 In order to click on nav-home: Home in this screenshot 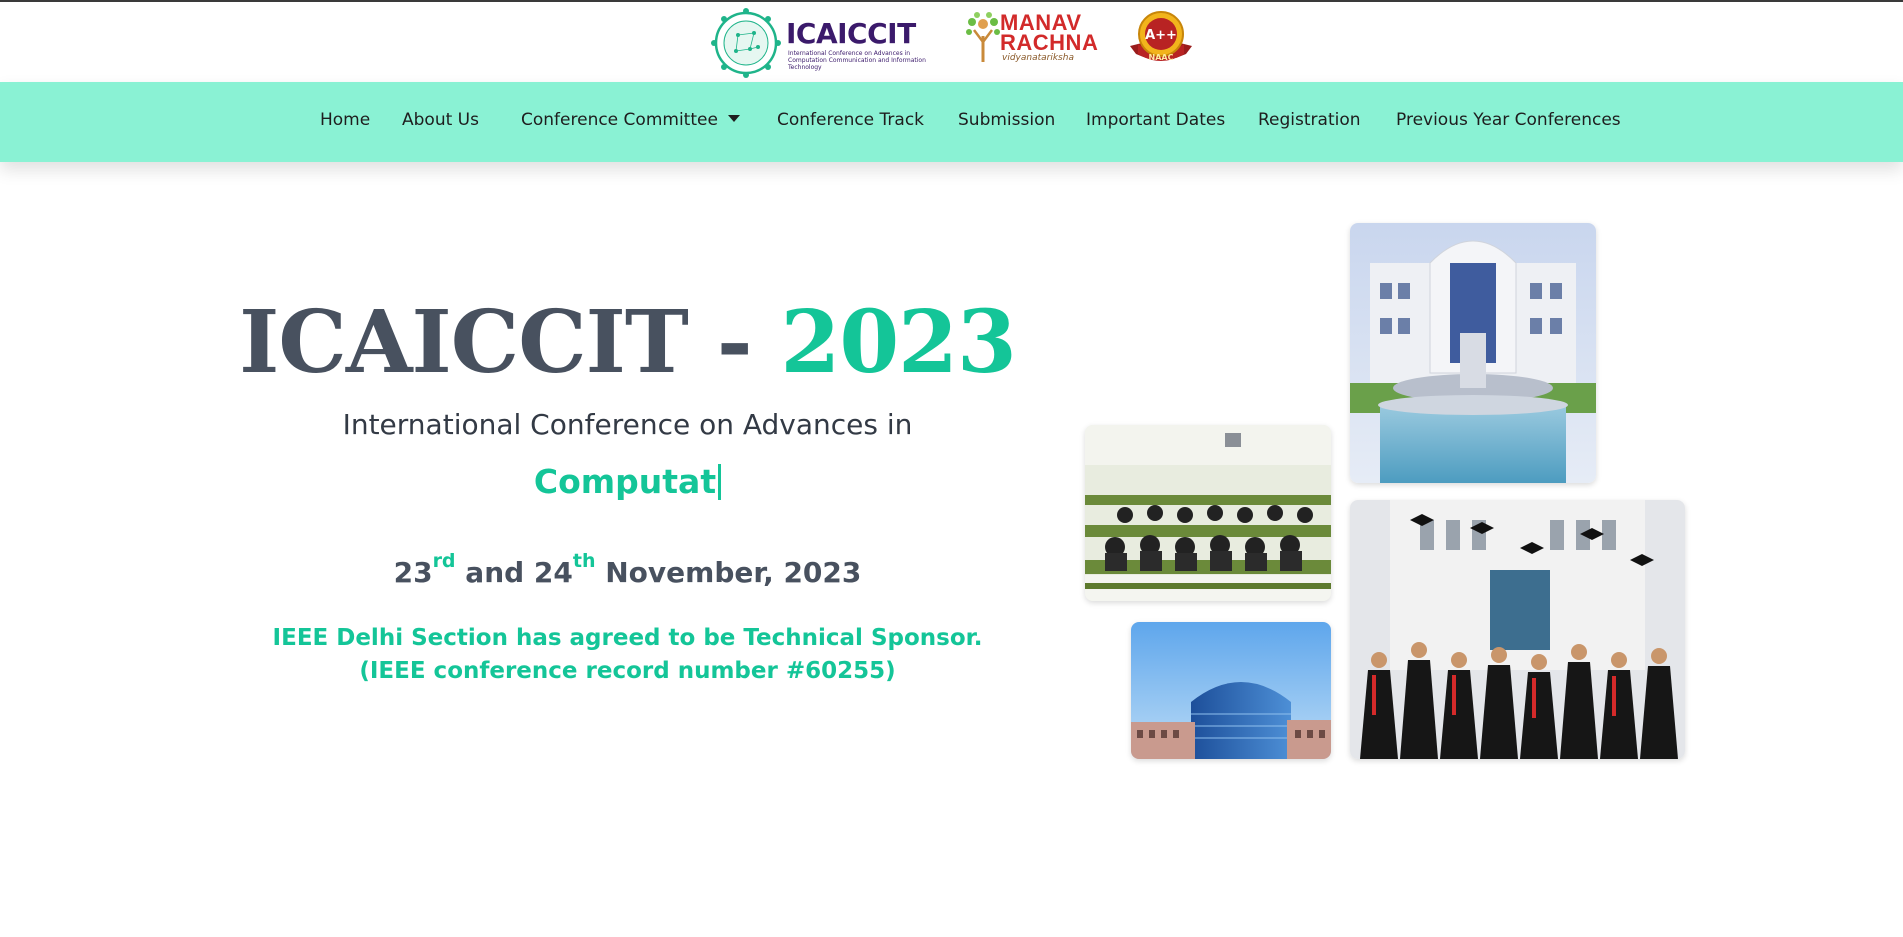, I will do `click(345, 120)`.